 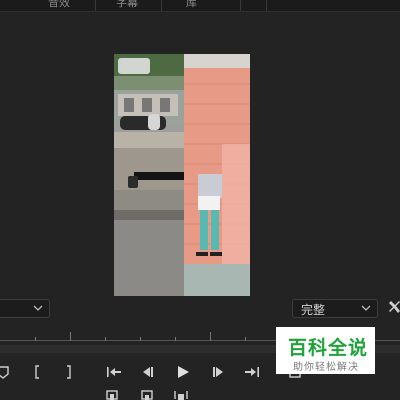 I want to click on insert-icon, so click(x=112, y=395).